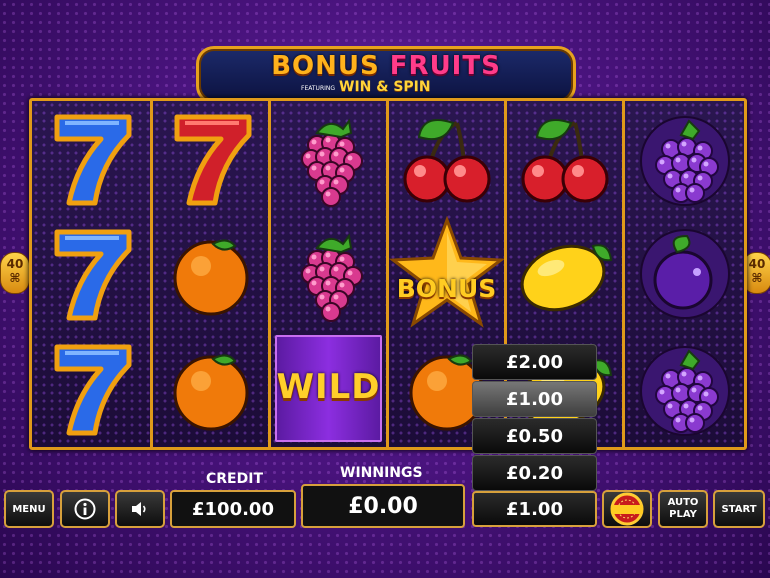 This screenshot has width=770, height=578. I want to click on stake-button: £1.00, so click(534, 509).